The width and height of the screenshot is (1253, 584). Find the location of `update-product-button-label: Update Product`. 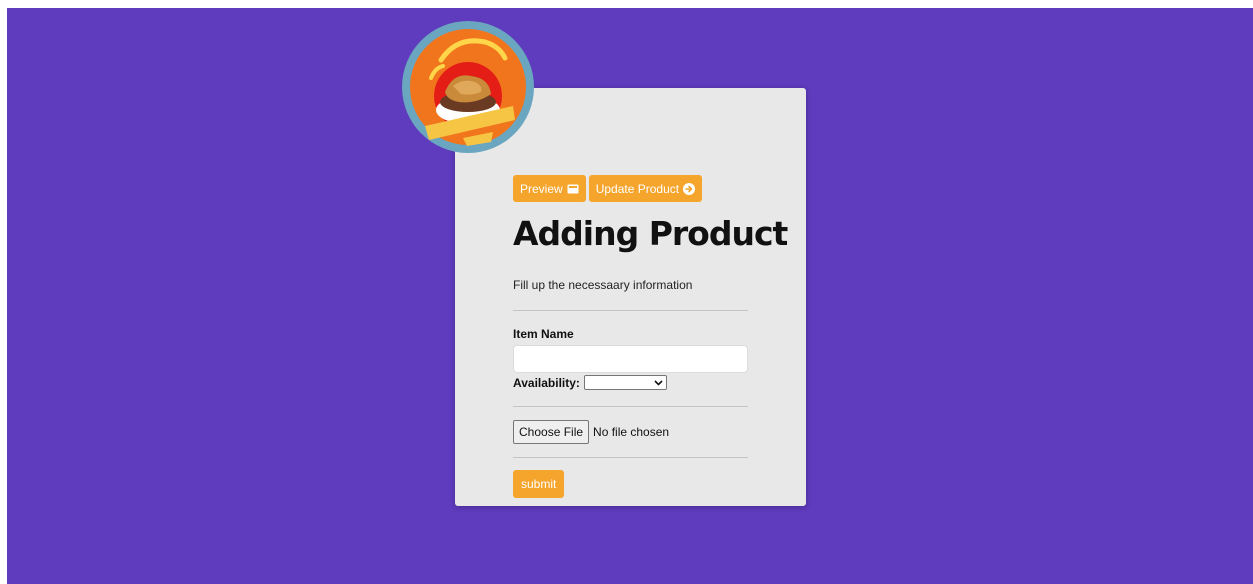

update-product-button-label: Update Product is located at coordinates (637, 188).